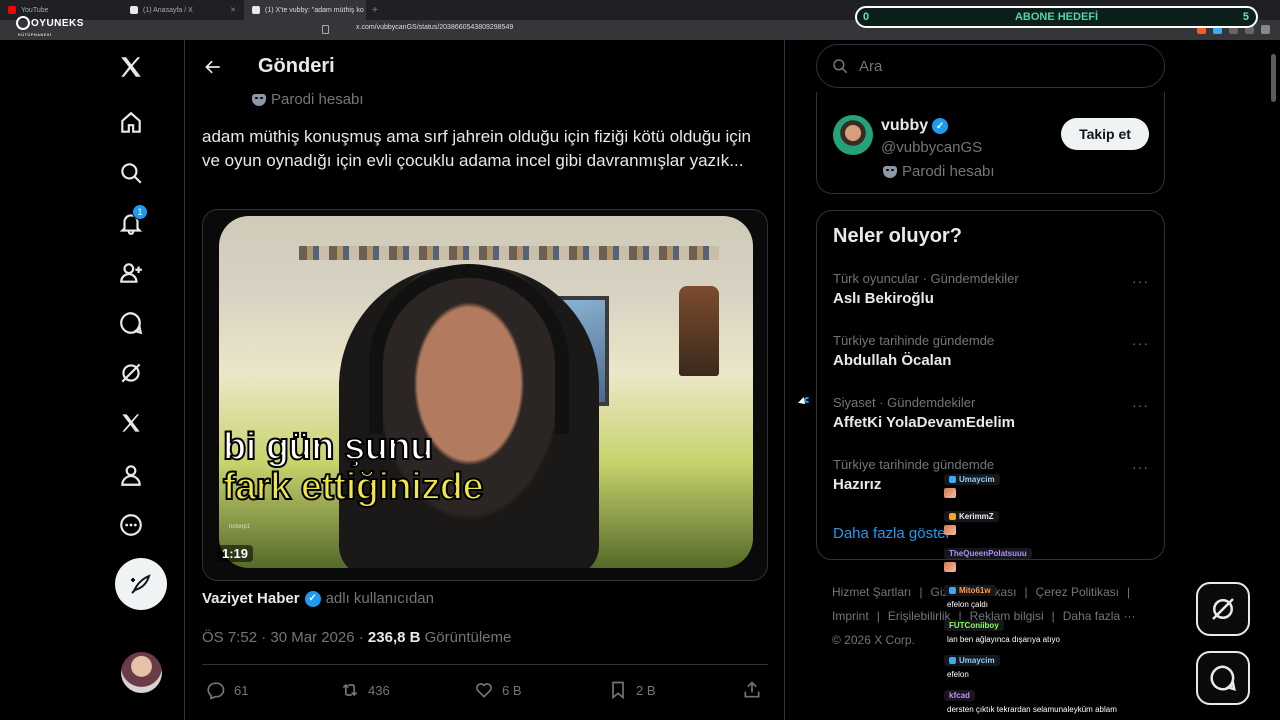 The image size is (1280, 720). What do you see at coordinates (350, 690) in the screenshot?
I see `repost-icon` at bounding box center [350, 690].